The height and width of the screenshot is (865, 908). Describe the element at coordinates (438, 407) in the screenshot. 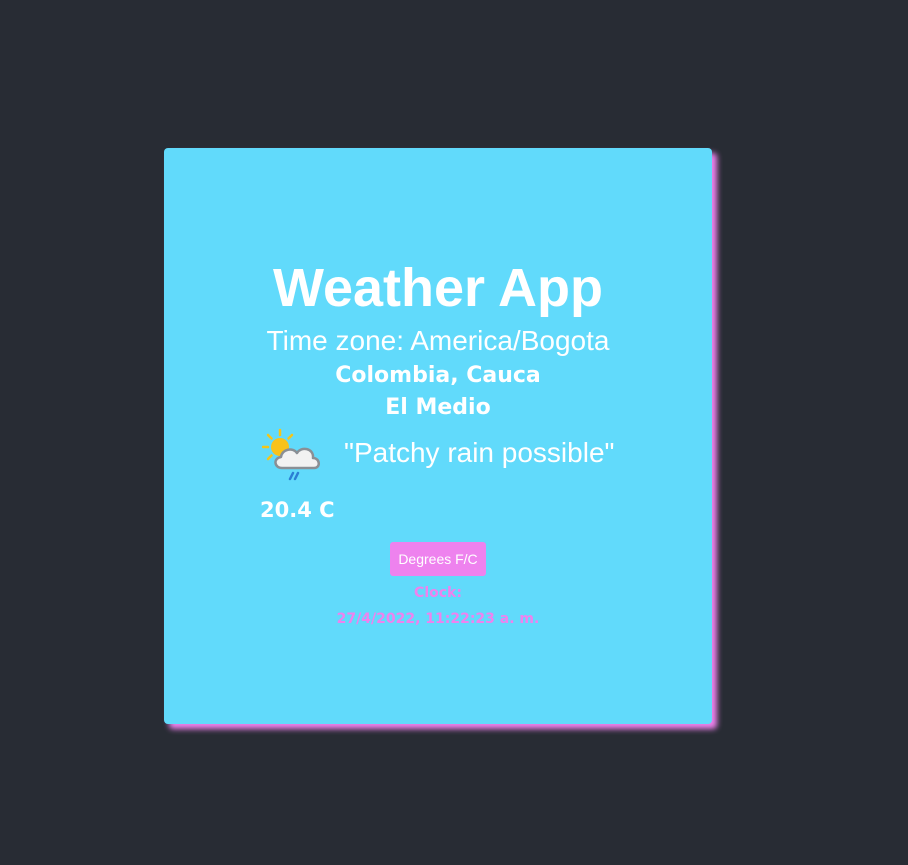

I see `town-text: El Medio` at that location.